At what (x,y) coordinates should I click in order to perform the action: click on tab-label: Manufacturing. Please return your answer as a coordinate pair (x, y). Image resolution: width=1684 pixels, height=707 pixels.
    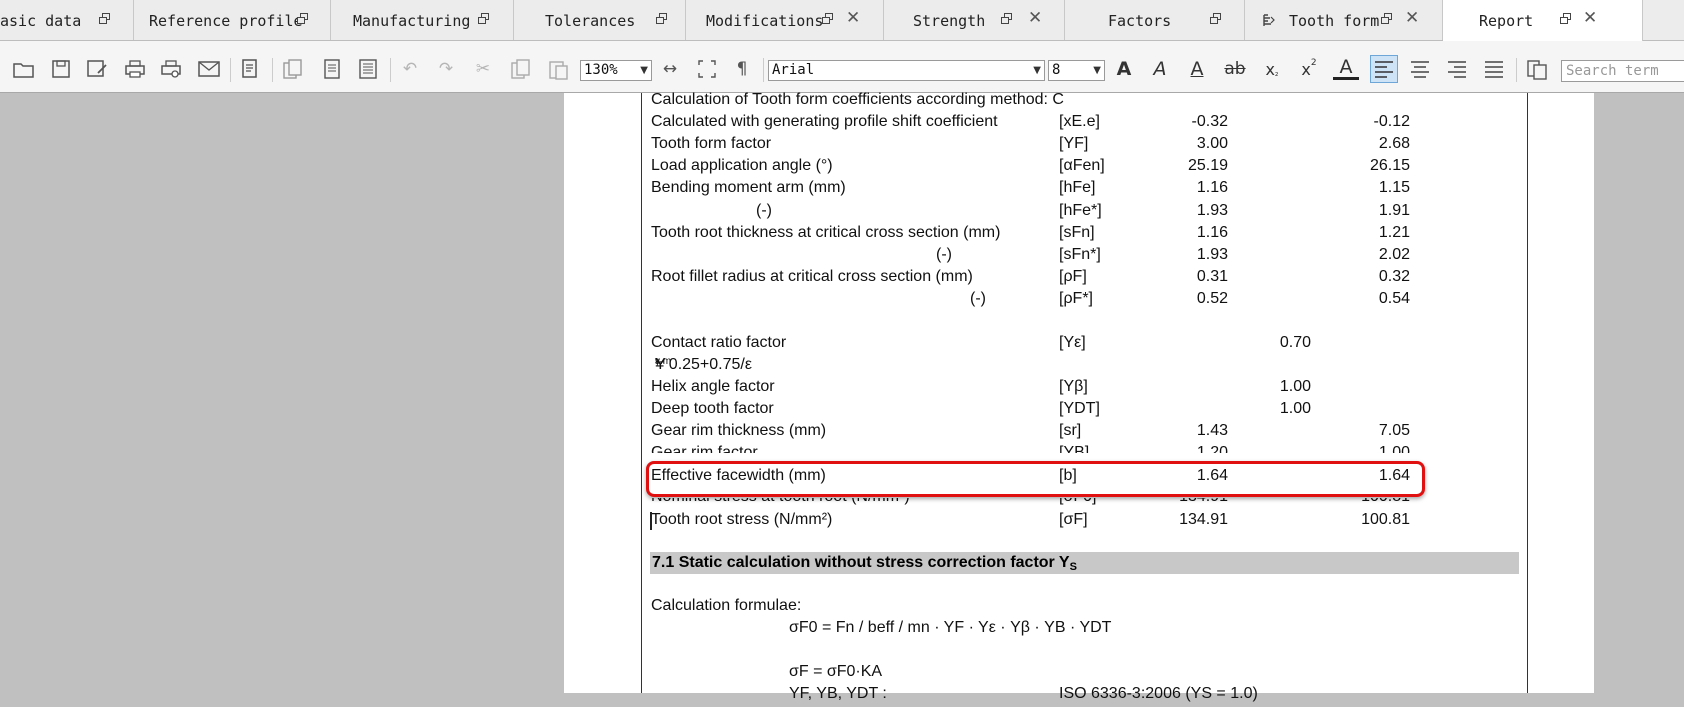
    Looking at the image, I should click on (412, 21).